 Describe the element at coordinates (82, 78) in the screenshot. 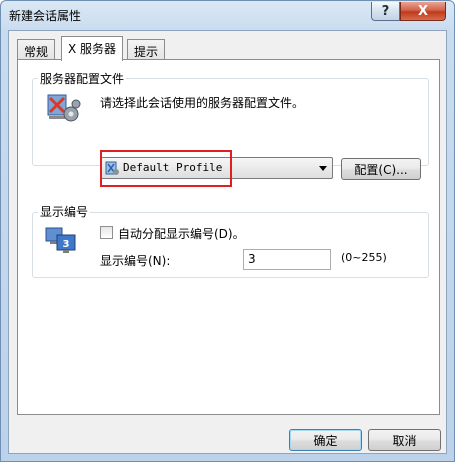

I see `server-profile-legend: 服务器配置文件` at that location.